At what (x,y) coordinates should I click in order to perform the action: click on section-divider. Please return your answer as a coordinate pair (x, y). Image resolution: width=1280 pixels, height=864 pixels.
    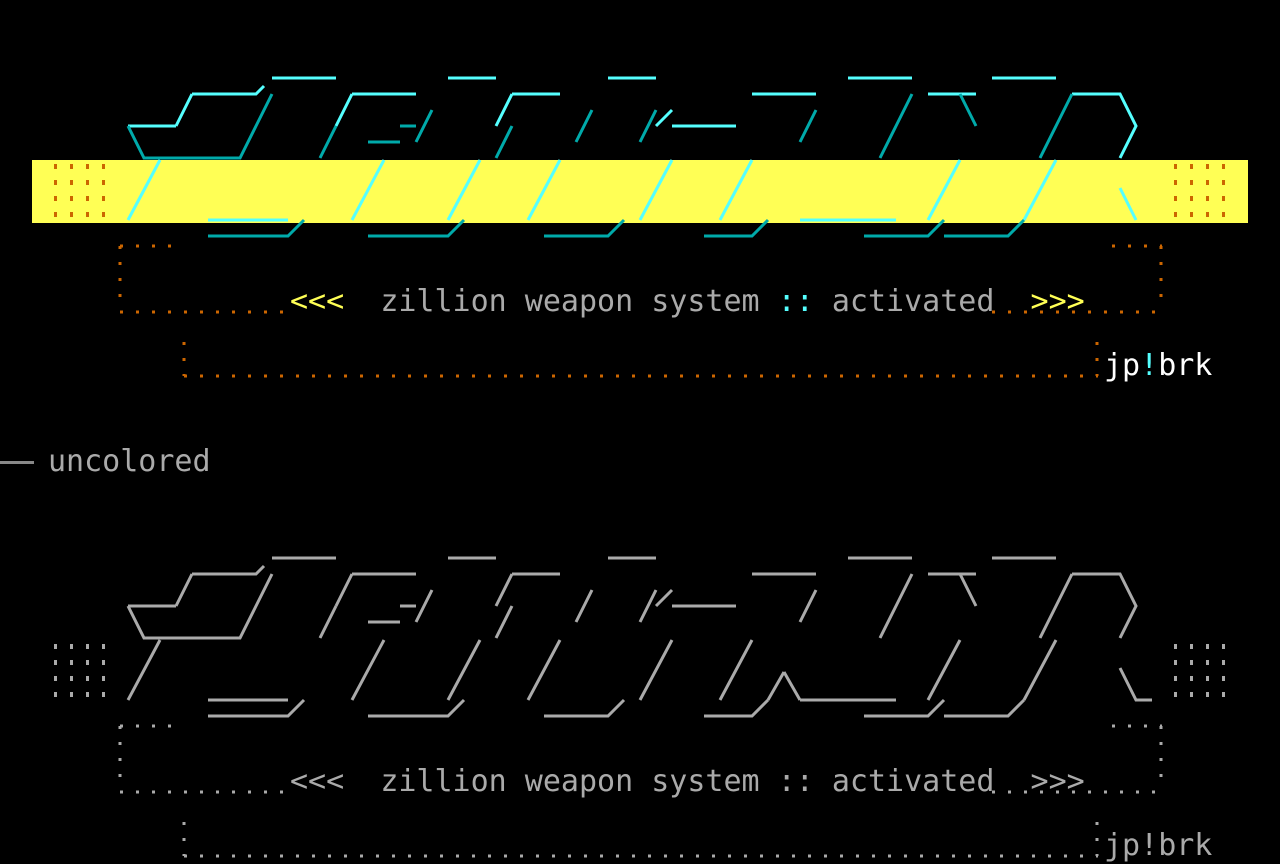
    Looking at the image, I should click on (17, 462).